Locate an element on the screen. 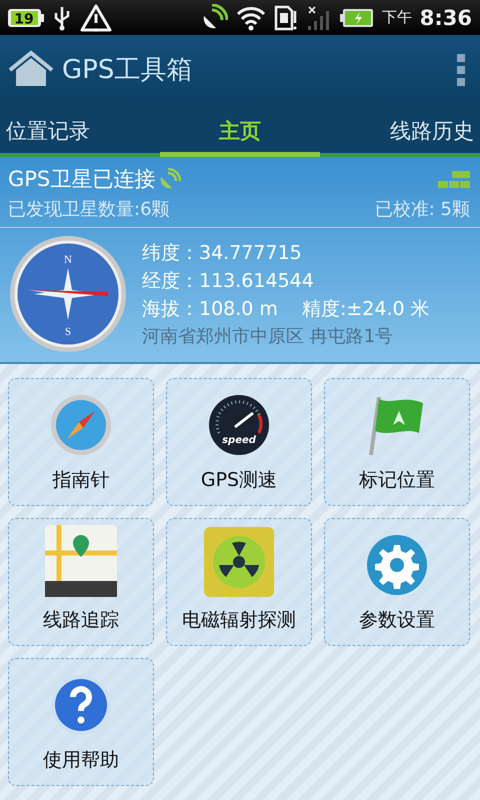 The height and width of the screenshot is (800, 480). map-icon is located at coordinates (81, 561).